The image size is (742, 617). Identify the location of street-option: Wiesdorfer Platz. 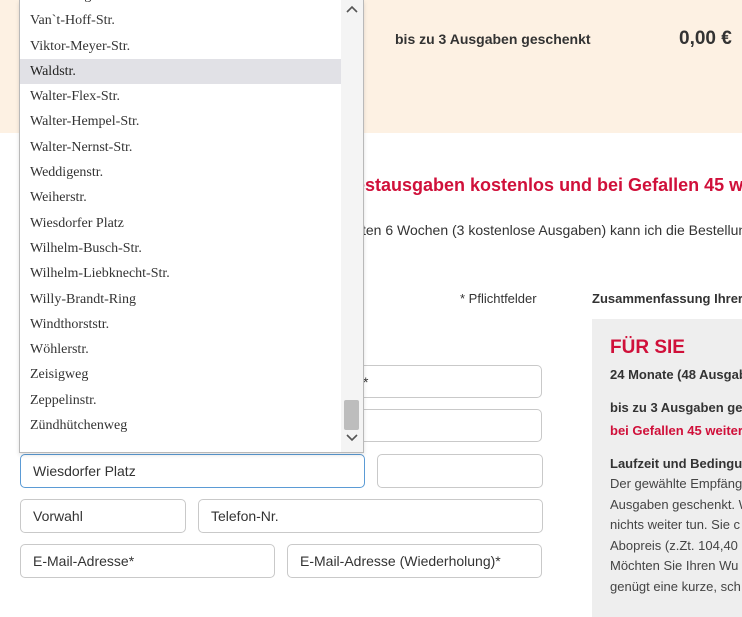
(181, 223).